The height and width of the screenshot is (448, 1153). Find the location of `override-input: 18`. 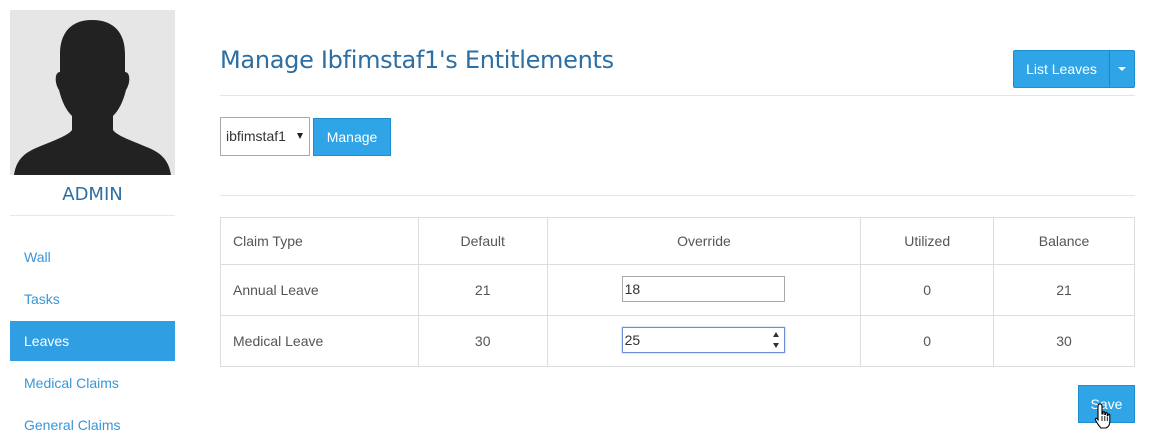

override-input: 18 is located at coordinates (703, 289).